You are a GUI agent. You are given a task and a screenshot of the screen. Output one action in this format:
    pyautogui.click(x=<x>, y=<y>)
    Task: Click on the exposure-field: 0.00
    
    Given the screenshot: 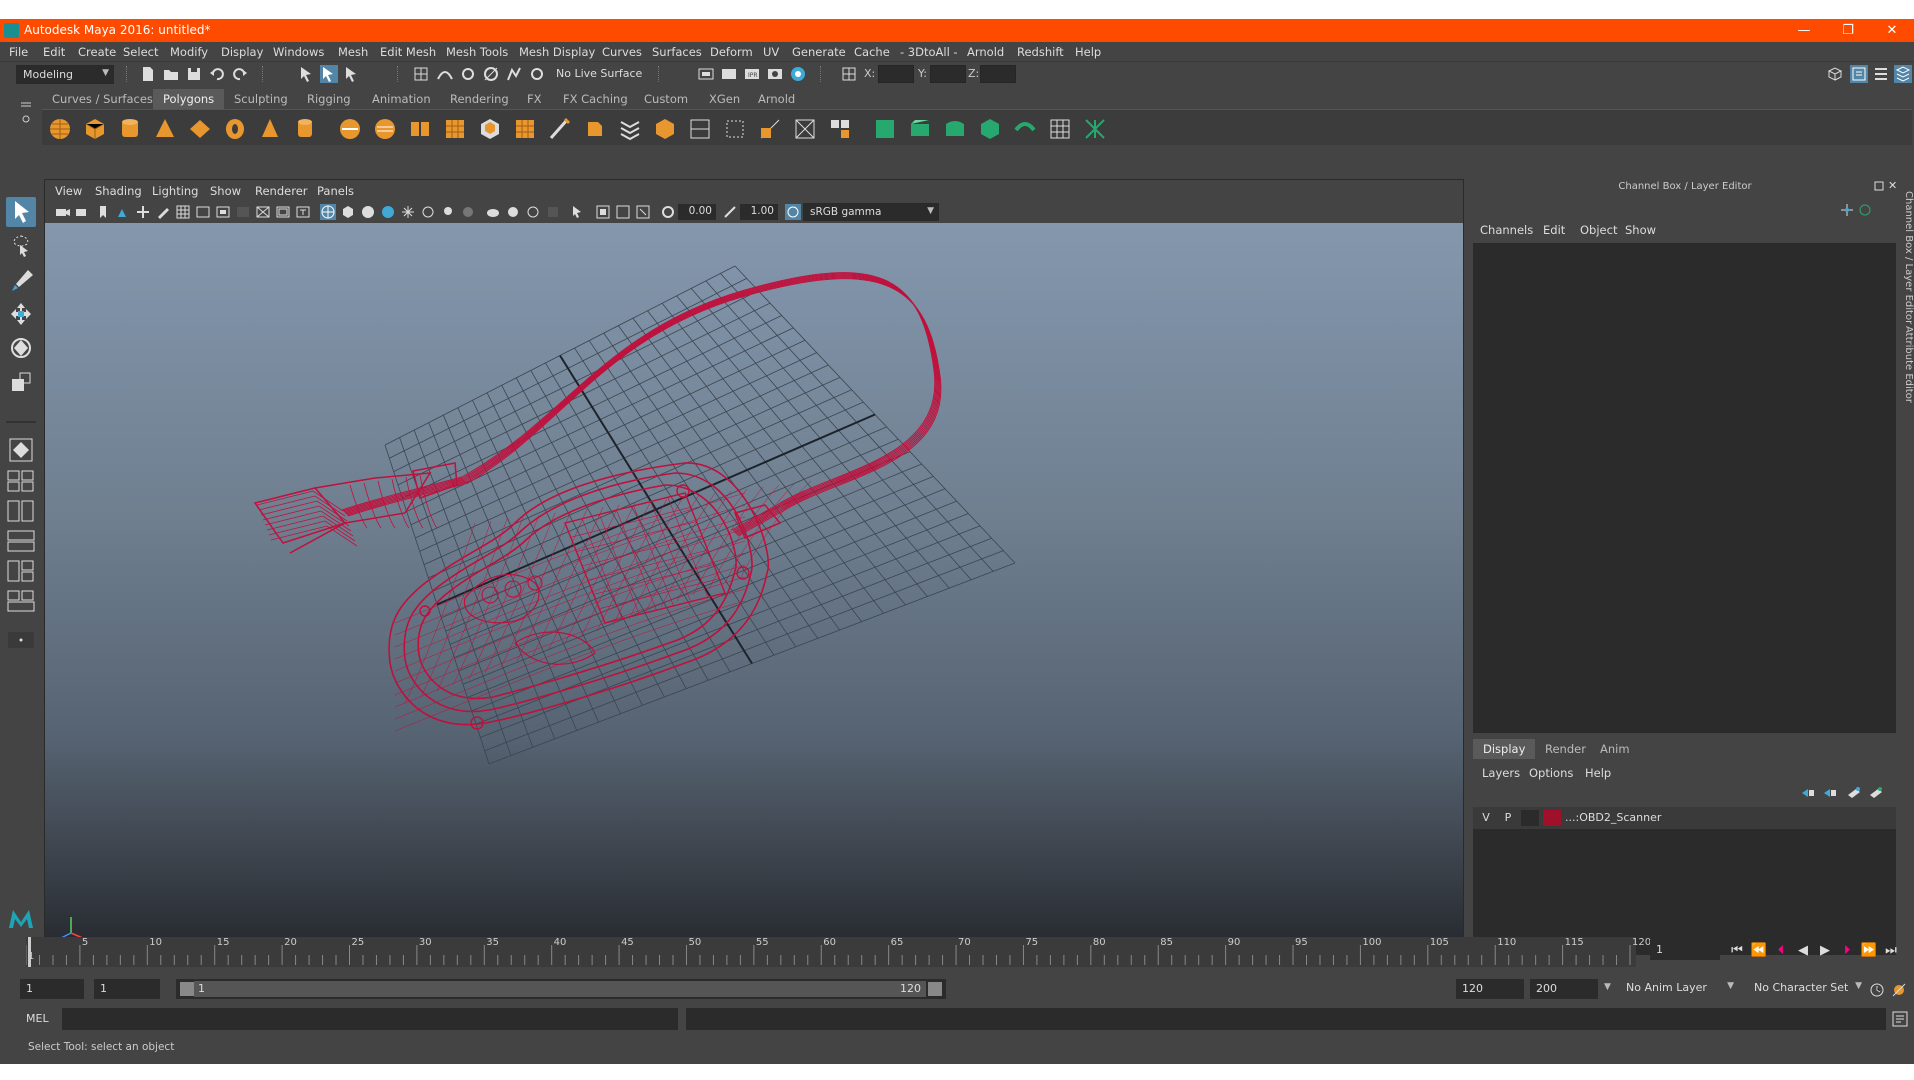 What is the action you would take?
    pyautogui.click(x=697, y=212)
    